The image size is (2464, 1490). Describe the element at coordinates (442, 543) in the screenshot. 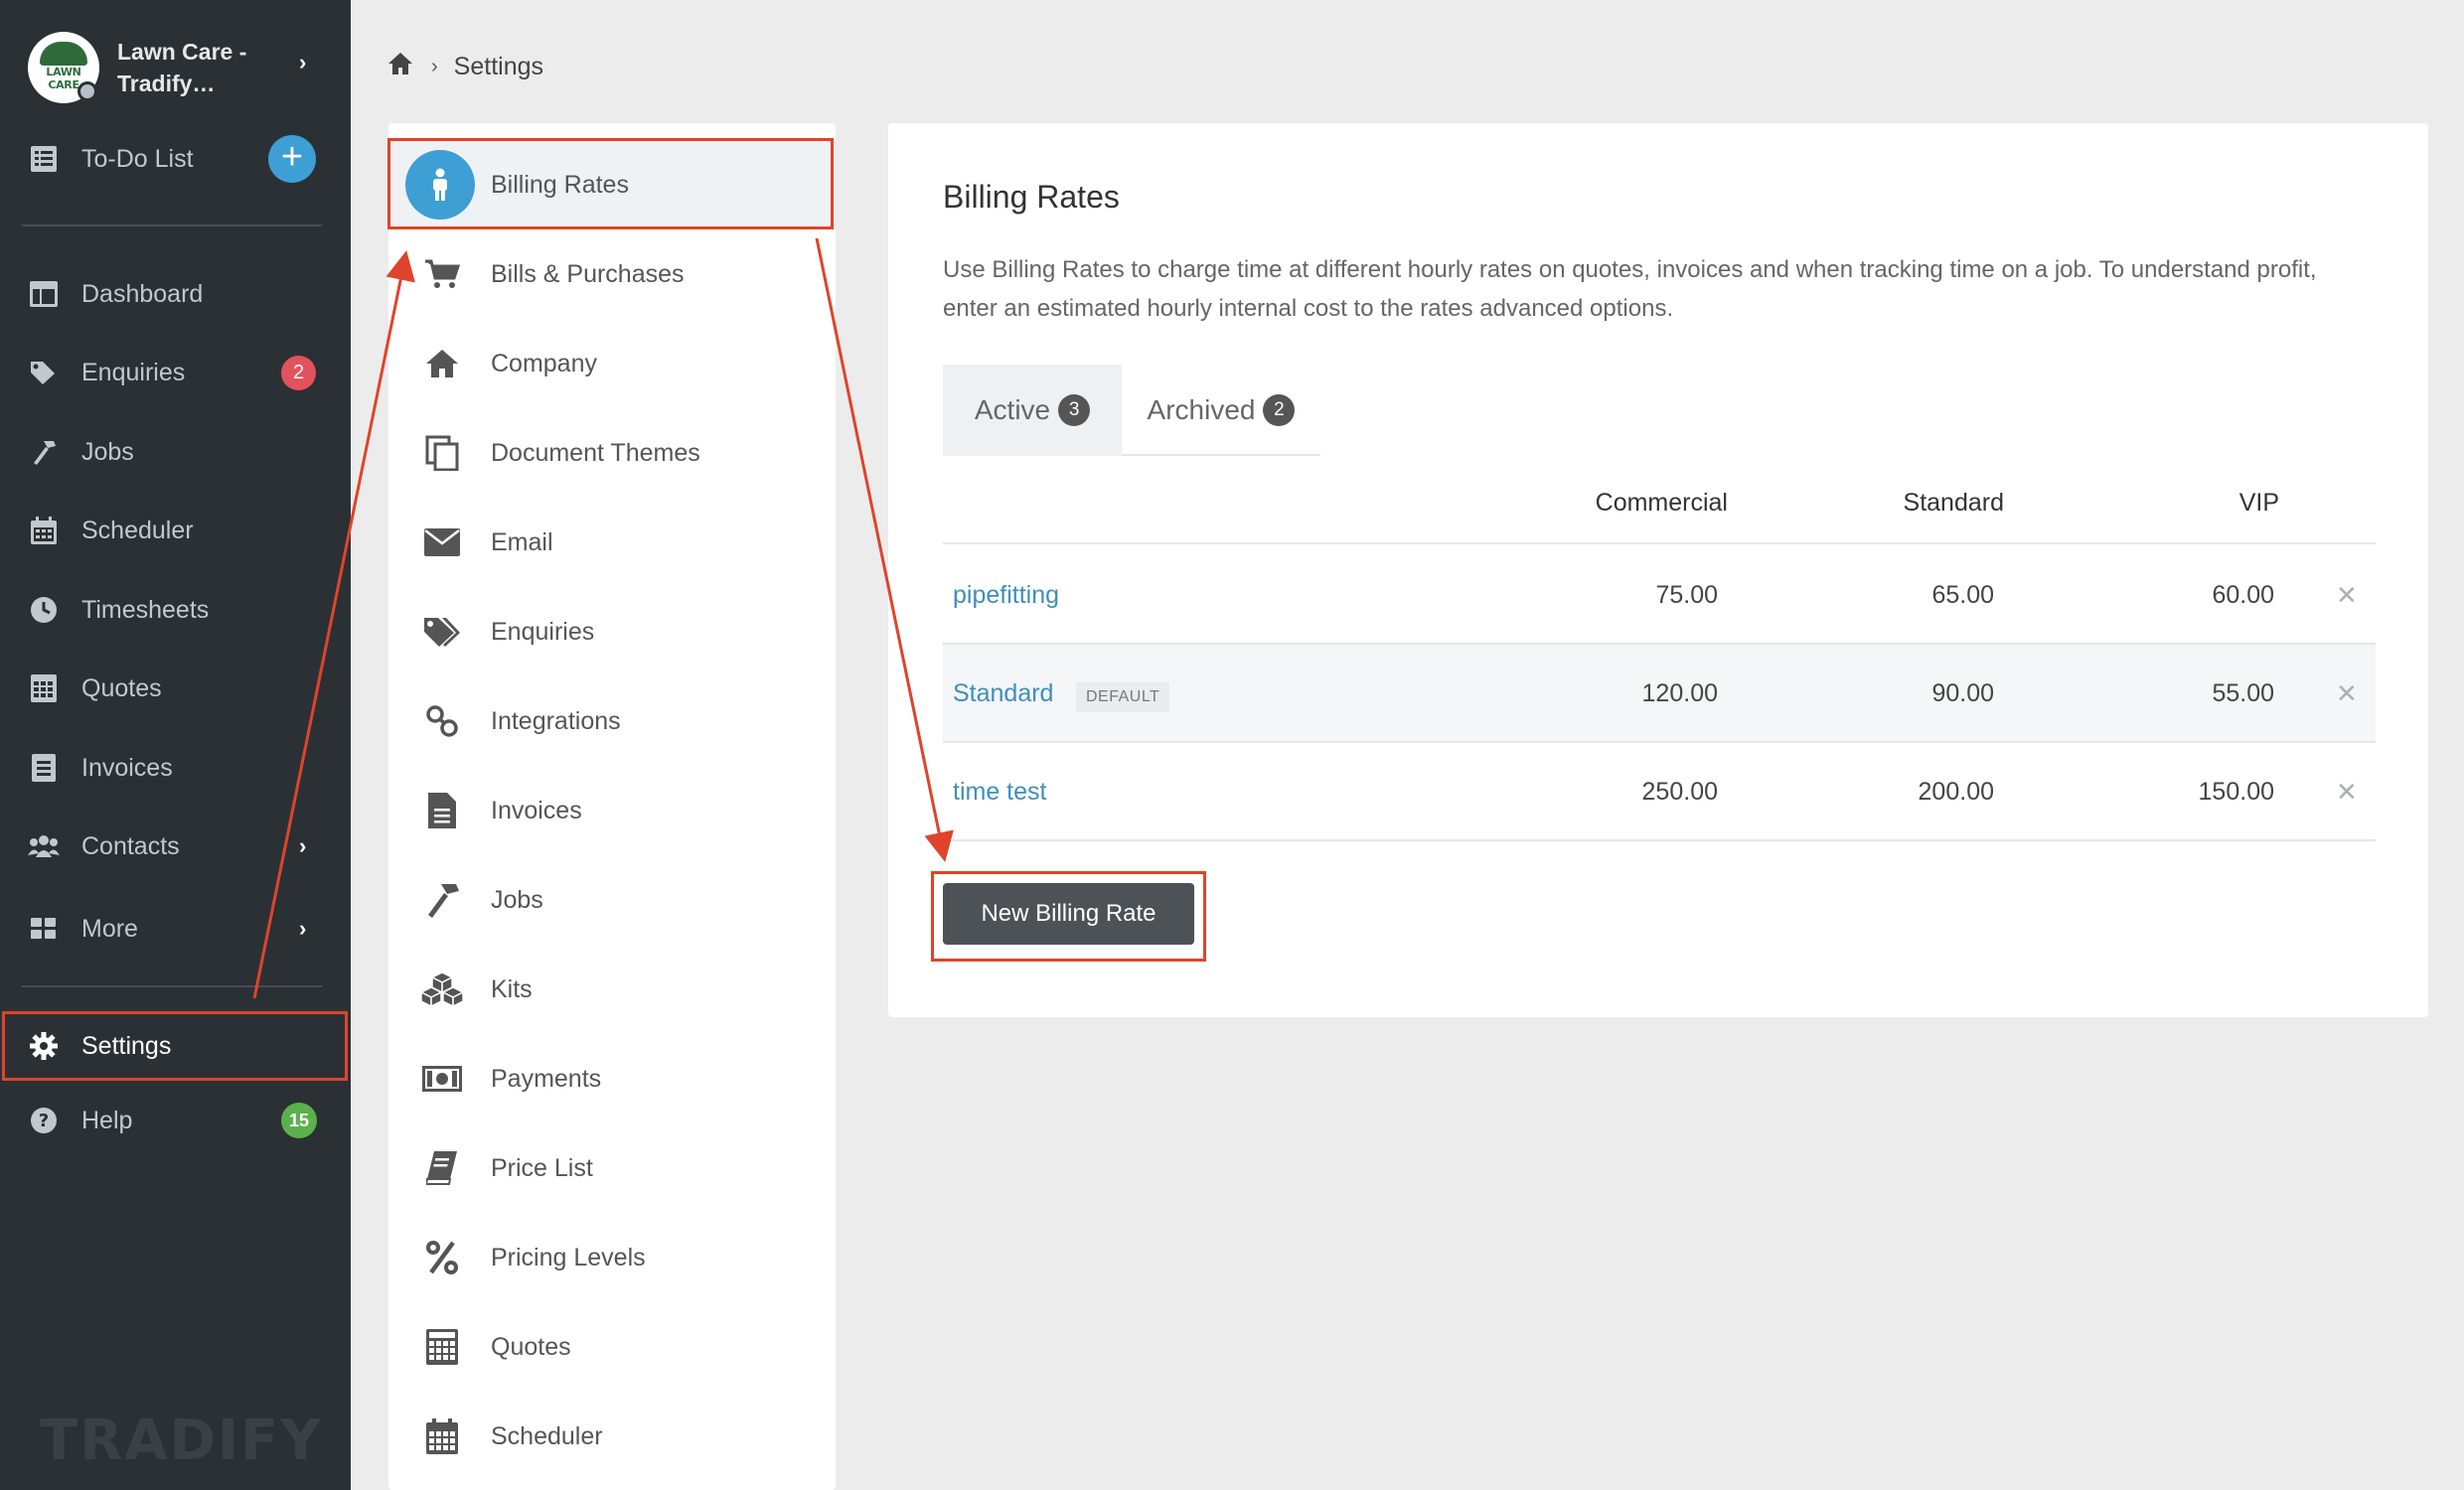

I see `envelope-icon` at that location.